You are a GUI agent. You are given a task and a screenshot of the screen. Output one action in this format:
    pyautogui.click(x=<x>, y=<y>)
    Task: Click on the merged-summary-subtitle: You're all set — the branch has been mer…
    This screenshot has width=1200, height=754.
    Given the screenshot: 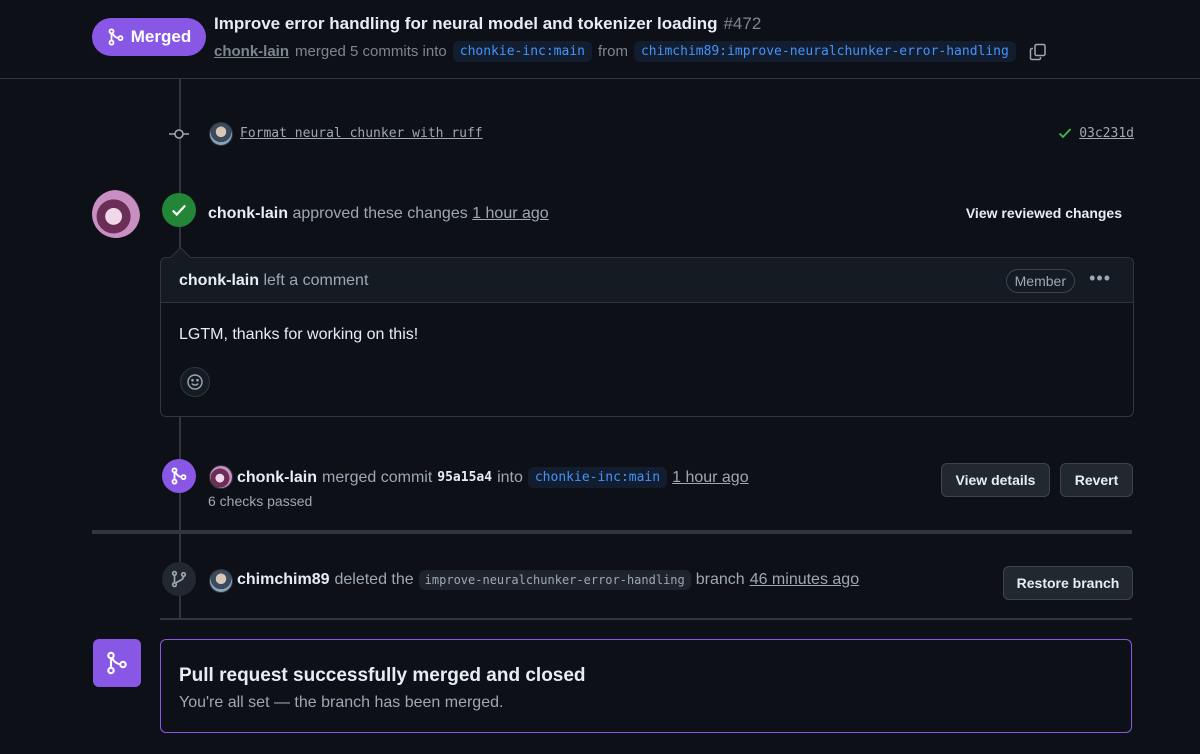 What is the action you would take?
    pyautogui.click(x=341, y=702)
    